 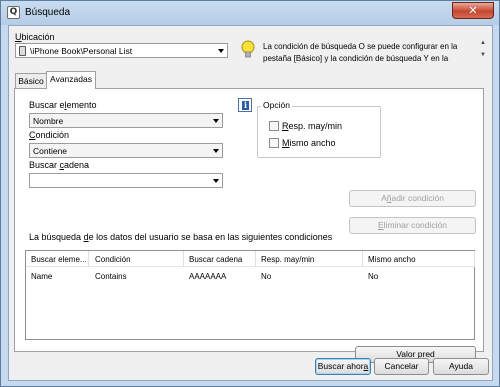 What do you see at coordinates (81, 51) in the screenshot?
I see `location-value: \iPhone Book\Personal List` at bounding box center [81, 51].